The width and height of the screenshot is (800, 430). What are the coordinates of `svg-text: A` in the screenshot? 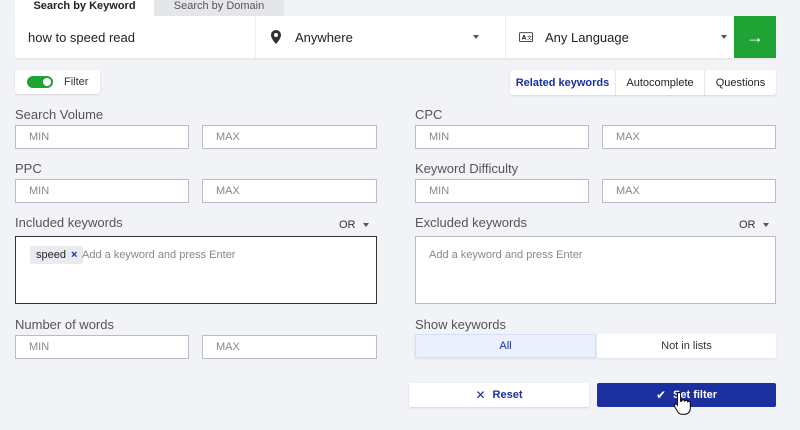 It's located at (524, 38).